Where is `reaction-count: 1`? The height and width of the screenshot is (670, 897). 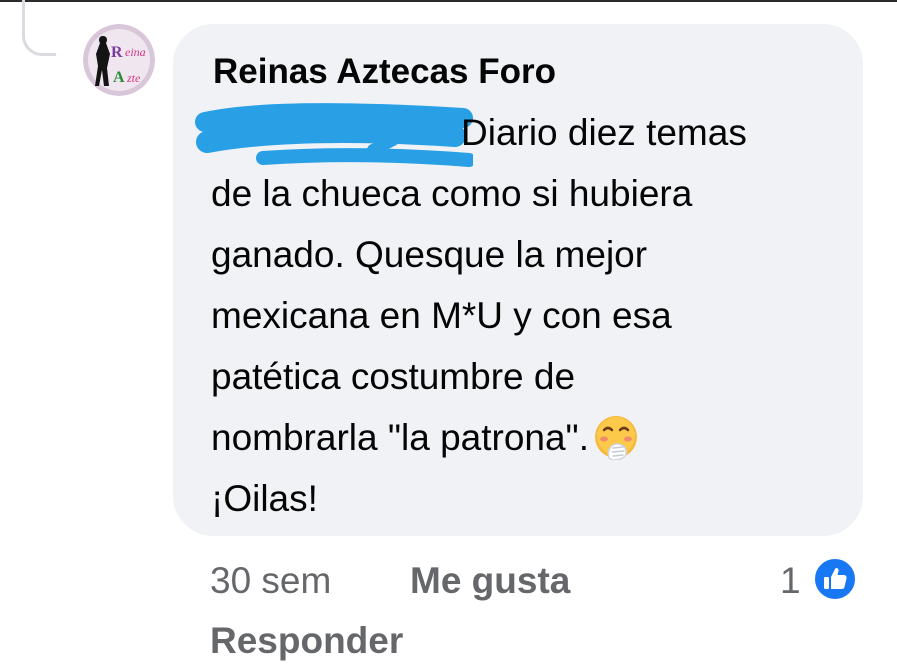
reaction-count: 1 is located at coordinates (790, 580).